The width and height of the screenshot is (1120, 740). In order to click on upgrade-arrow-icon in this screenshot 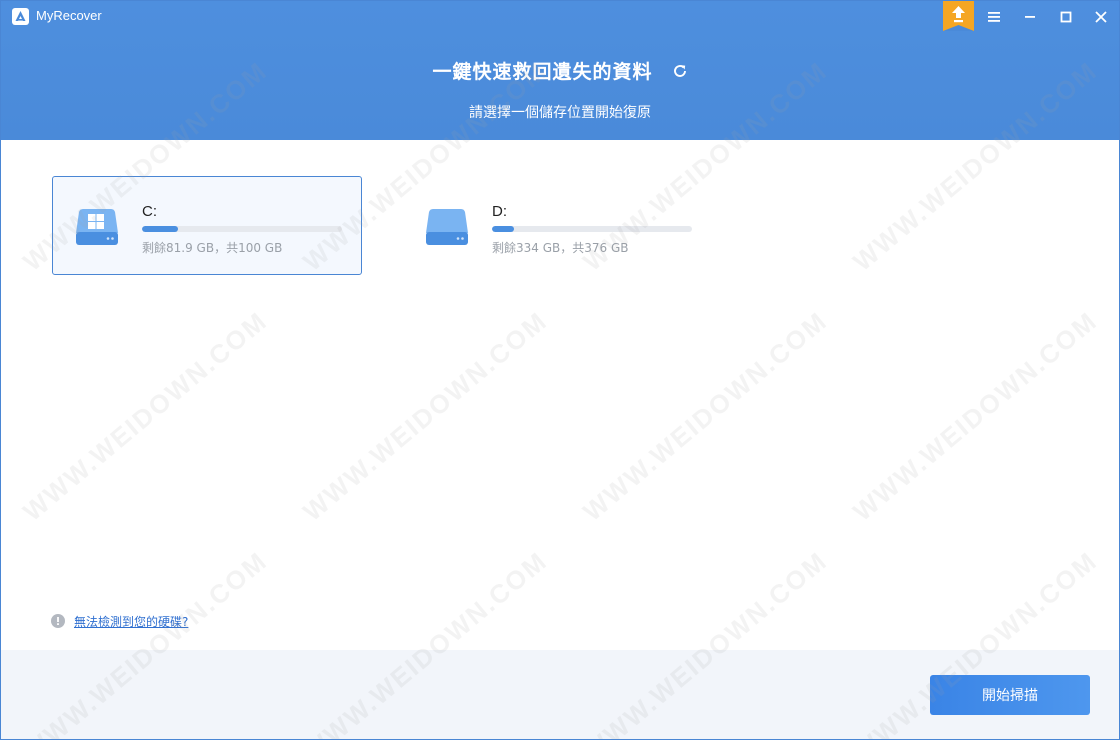, I will do `click(958, 18)`.